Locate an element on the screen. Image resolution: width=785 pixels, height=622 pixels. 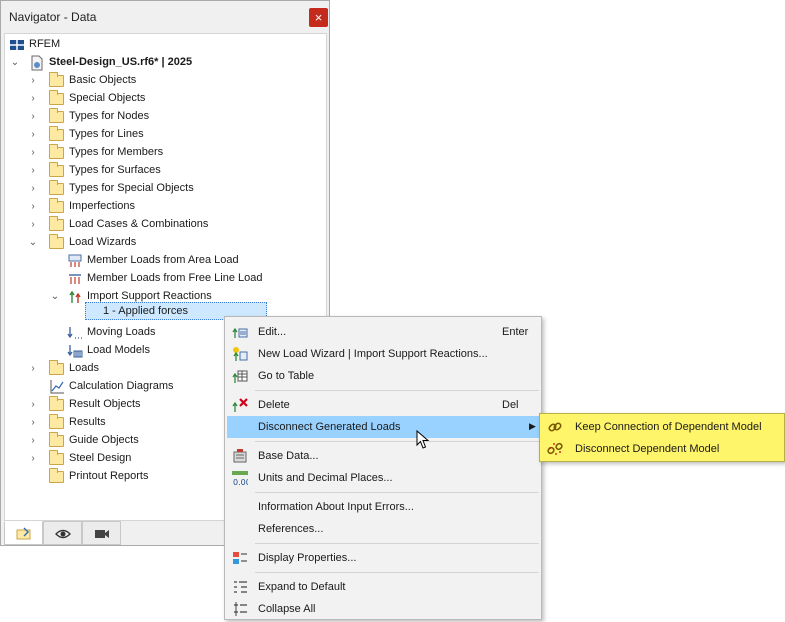
item-label: Moving Loads is located at coordinates (121, 332).